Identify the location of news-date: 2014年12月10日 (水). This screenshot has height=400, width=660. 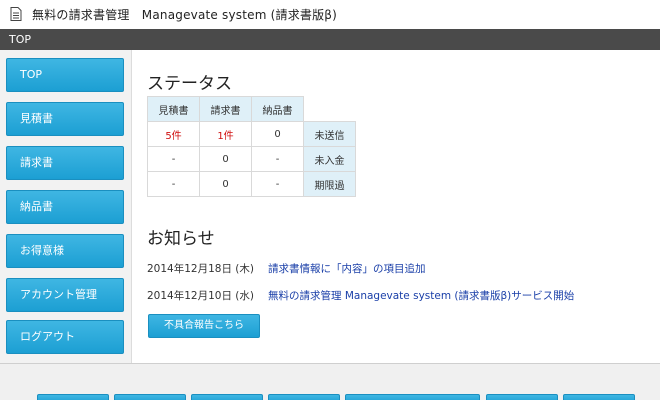
(200, 296).